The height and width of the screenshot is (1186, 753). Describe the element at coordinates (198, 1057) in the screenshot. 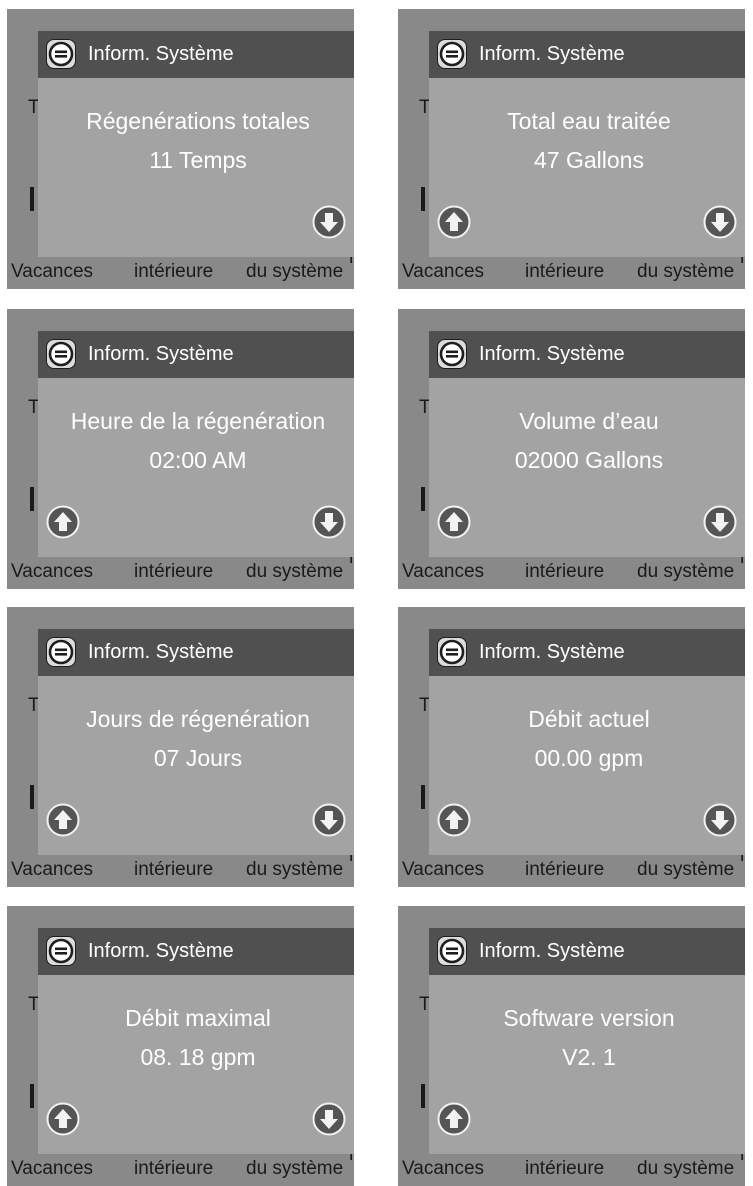

I see `info-value: 08. 18 gpm` at that location.